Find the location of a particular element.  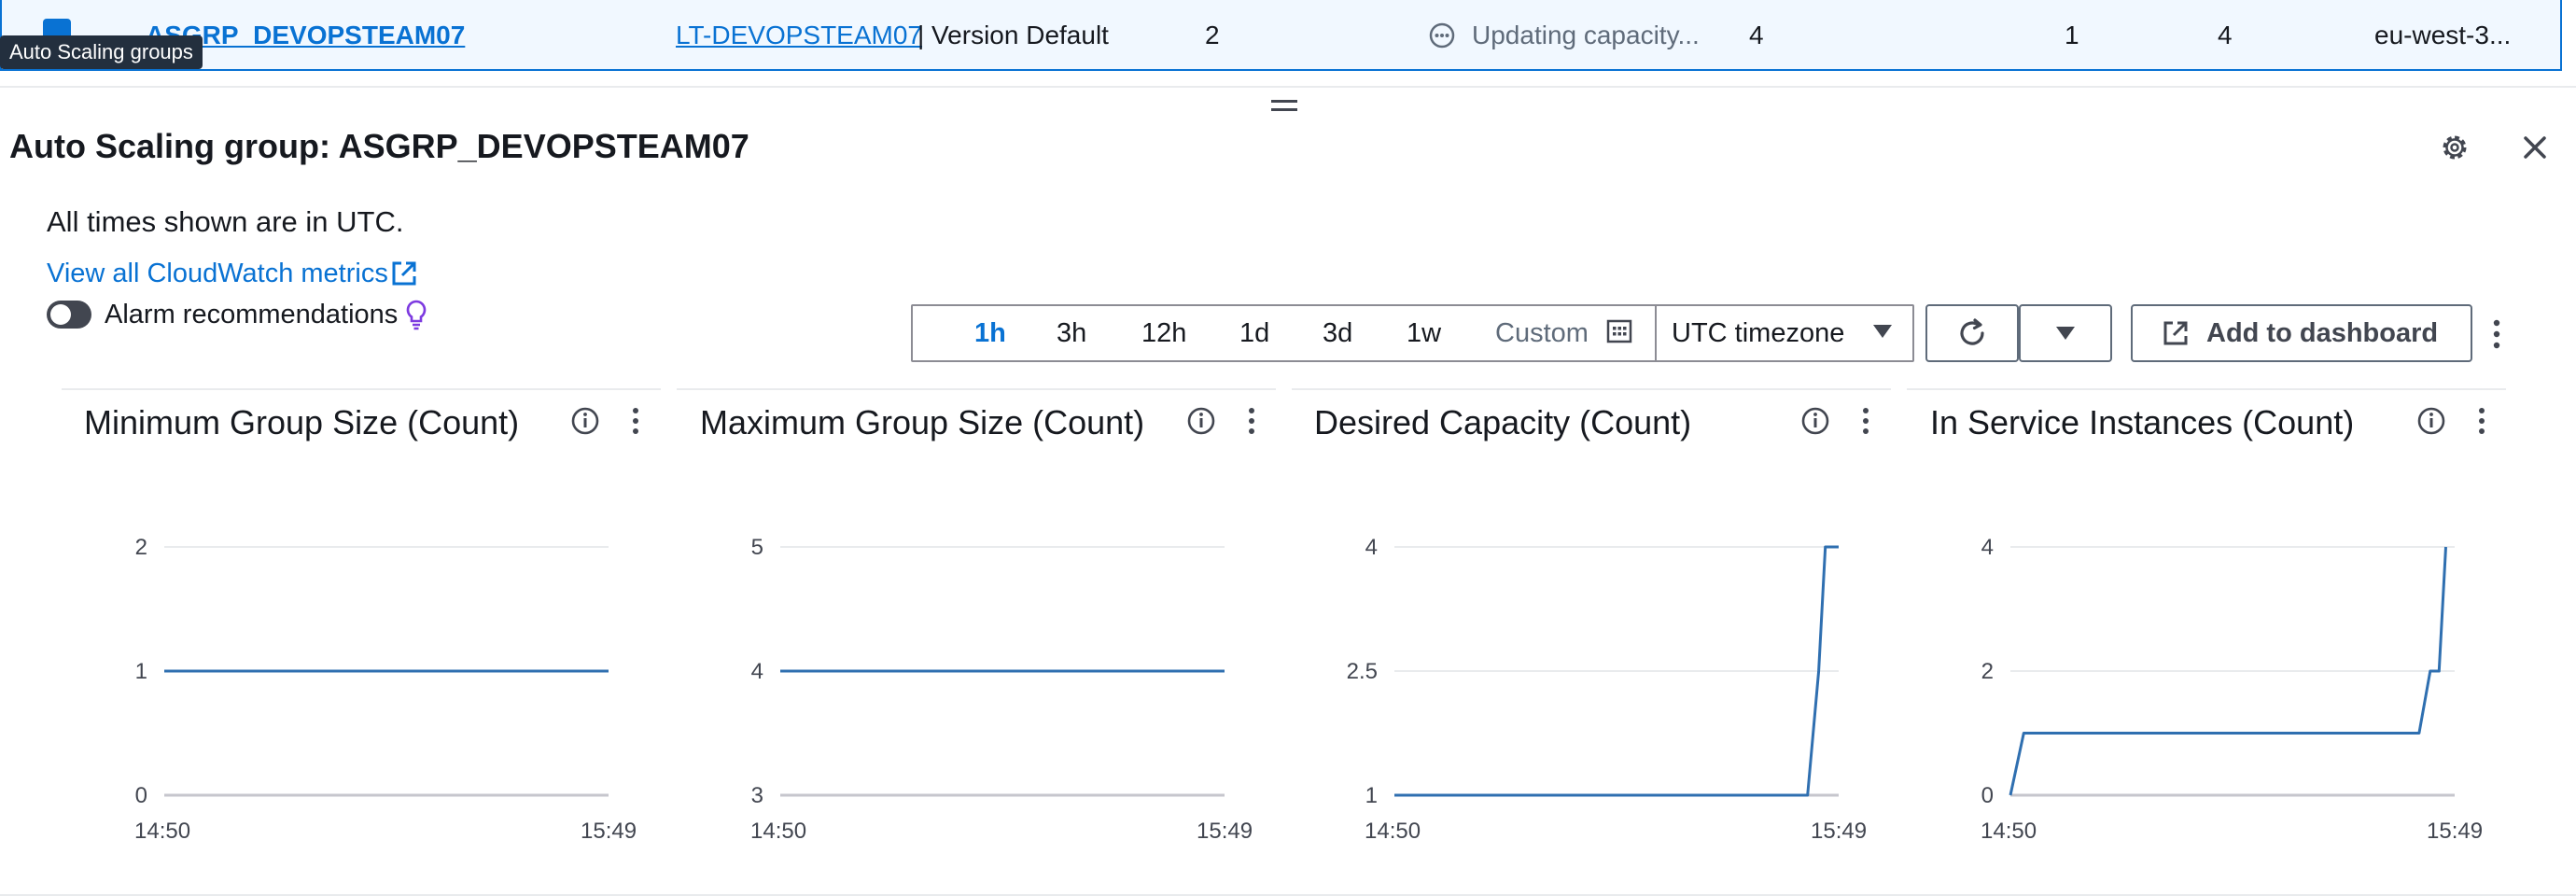

launch-template-link: LT-DEVOPSTEAM07 is located at coordinates (799, 35).